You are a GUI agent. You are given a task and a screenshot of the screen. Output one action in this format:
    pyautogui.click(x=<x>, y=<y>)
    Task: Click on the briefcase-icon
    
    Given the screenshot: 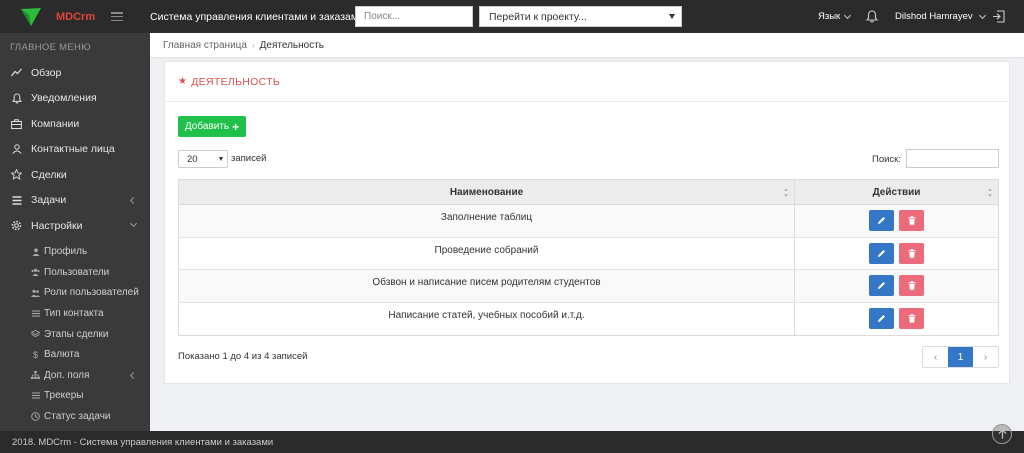 What is the action you would take?
    pyautogui.click(x=16, y=123)
    